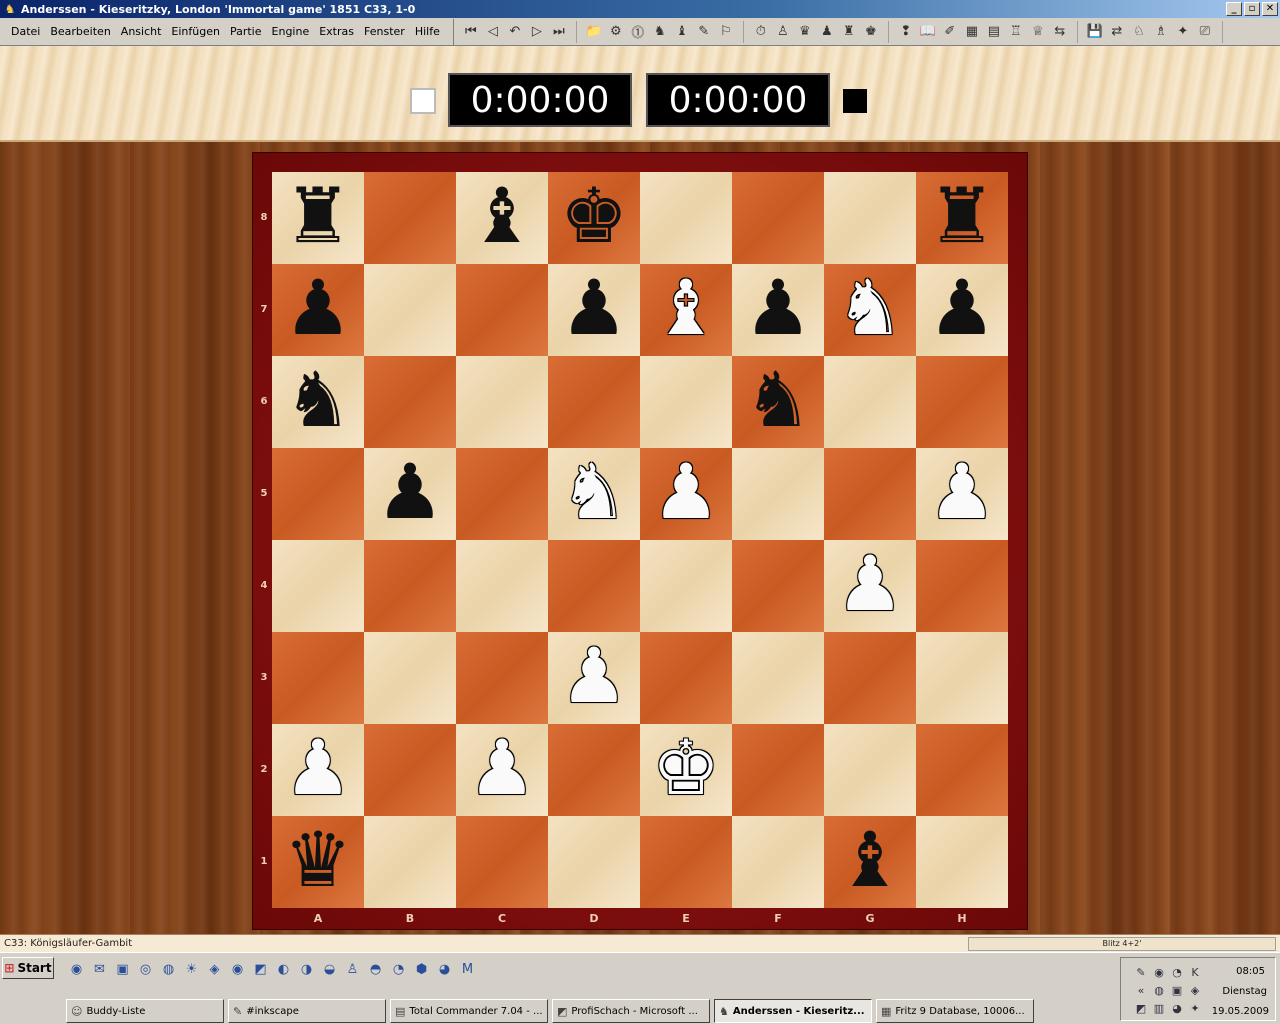 This screenshot has width=1280, height=1024. I want to click on quicklaunch-icon-17: M, so click(467, 969).